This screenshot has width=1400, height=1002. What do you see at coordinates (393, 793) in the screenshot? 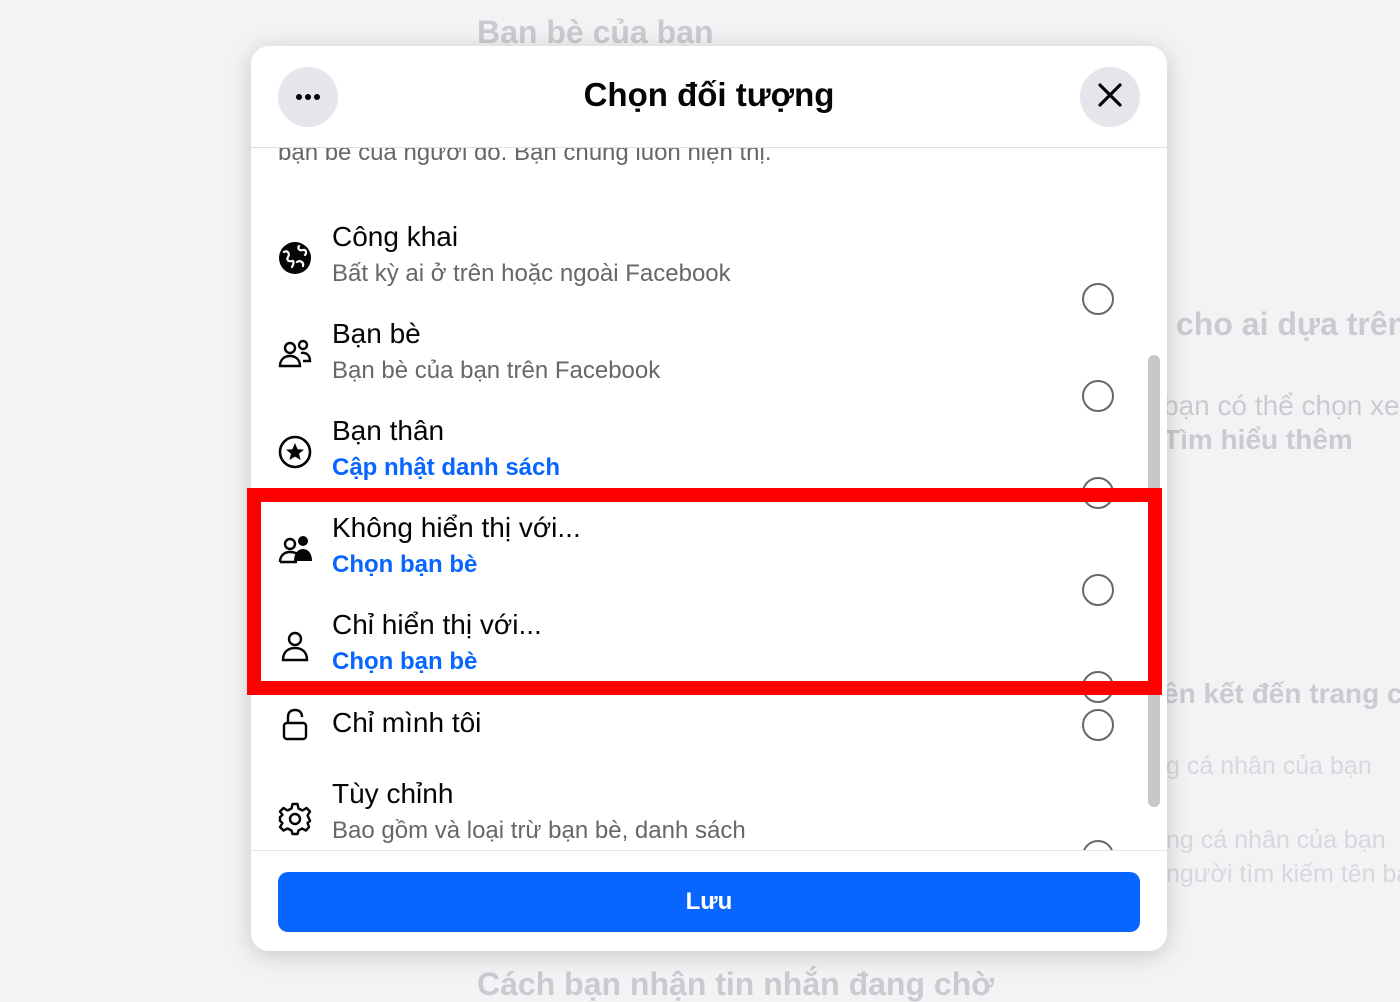
I see `option-title: Tùy chỉnh` at bounding box center [393, 793].